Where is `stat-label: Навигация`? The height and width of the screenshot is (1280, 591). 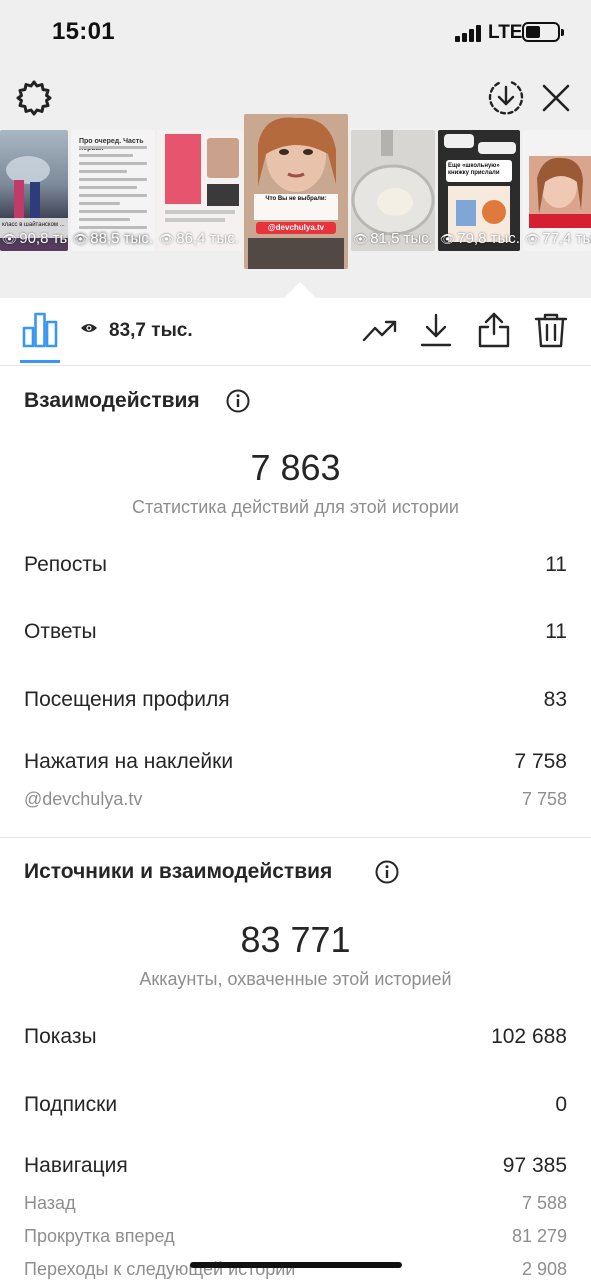
stat-label: Навигация is located at coordinates (76, 1165).